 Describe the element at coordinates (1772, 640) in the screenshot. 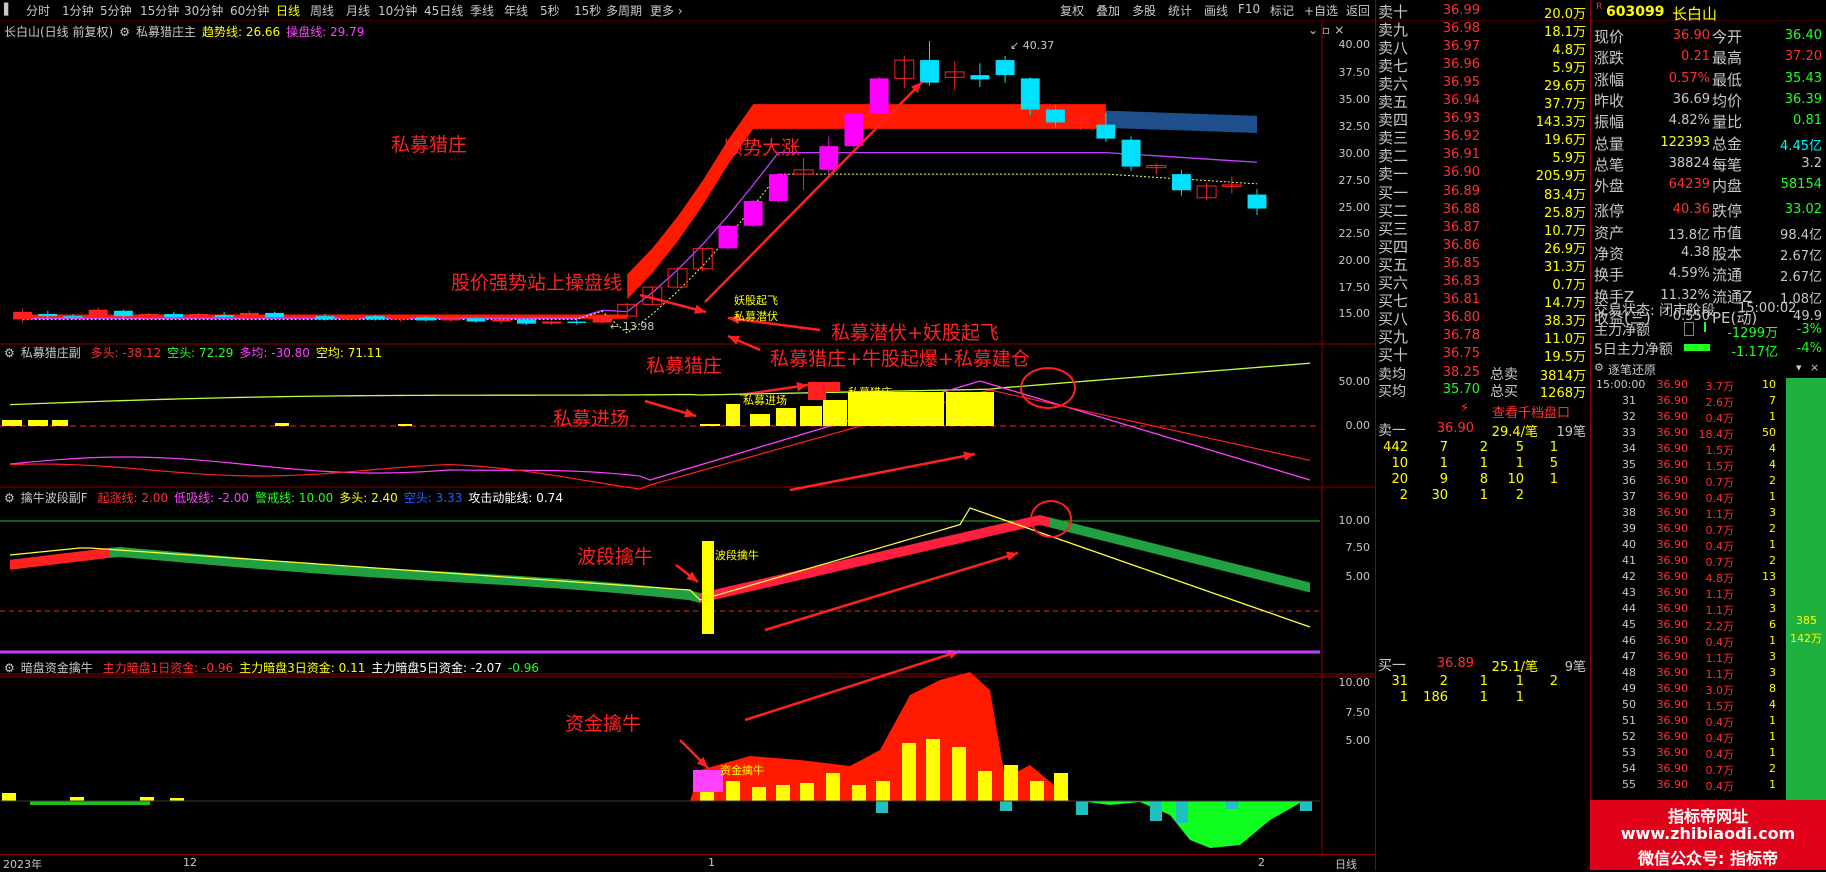

I see `tick-count: 1` at that location.